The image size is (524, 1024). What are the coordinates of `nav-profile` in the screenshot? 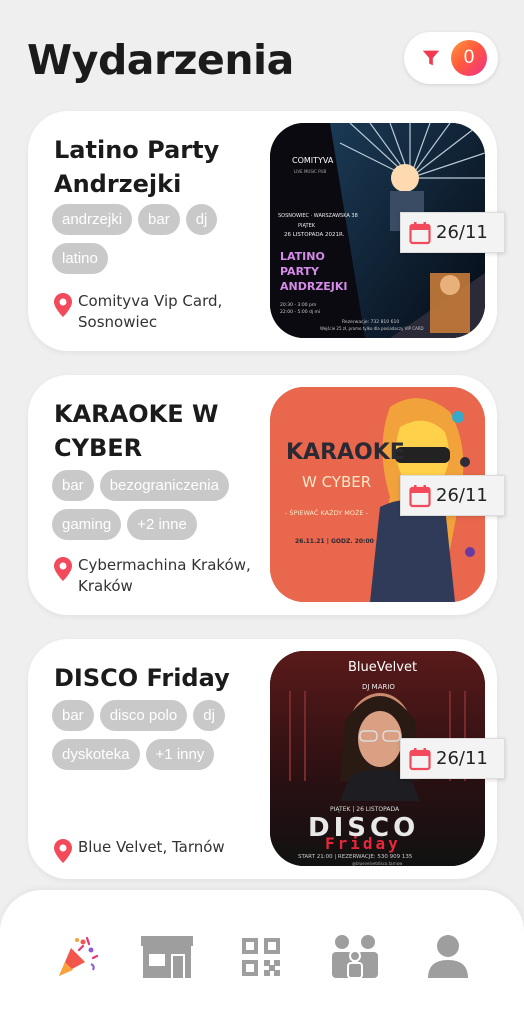 It's located at (448, 957).